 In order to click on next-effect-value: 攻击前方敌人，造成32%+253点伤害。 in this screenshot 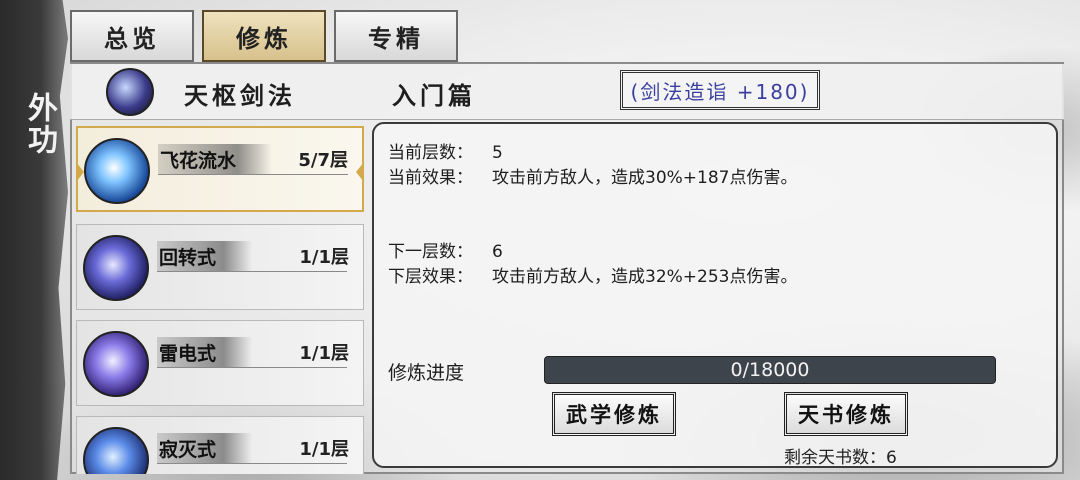, I will do `click(645, 277)`.